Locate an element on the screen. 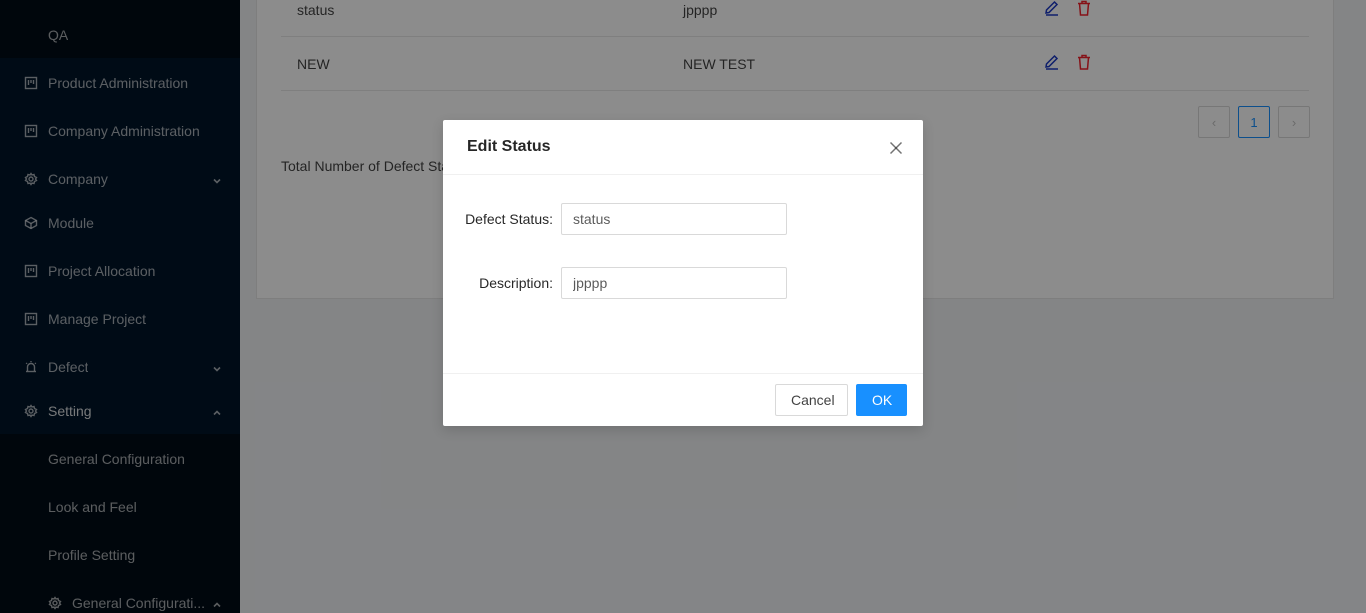 The height and width of the screenshot is (613, 1366). description-row: Description: is located at coordinates (683, 283).